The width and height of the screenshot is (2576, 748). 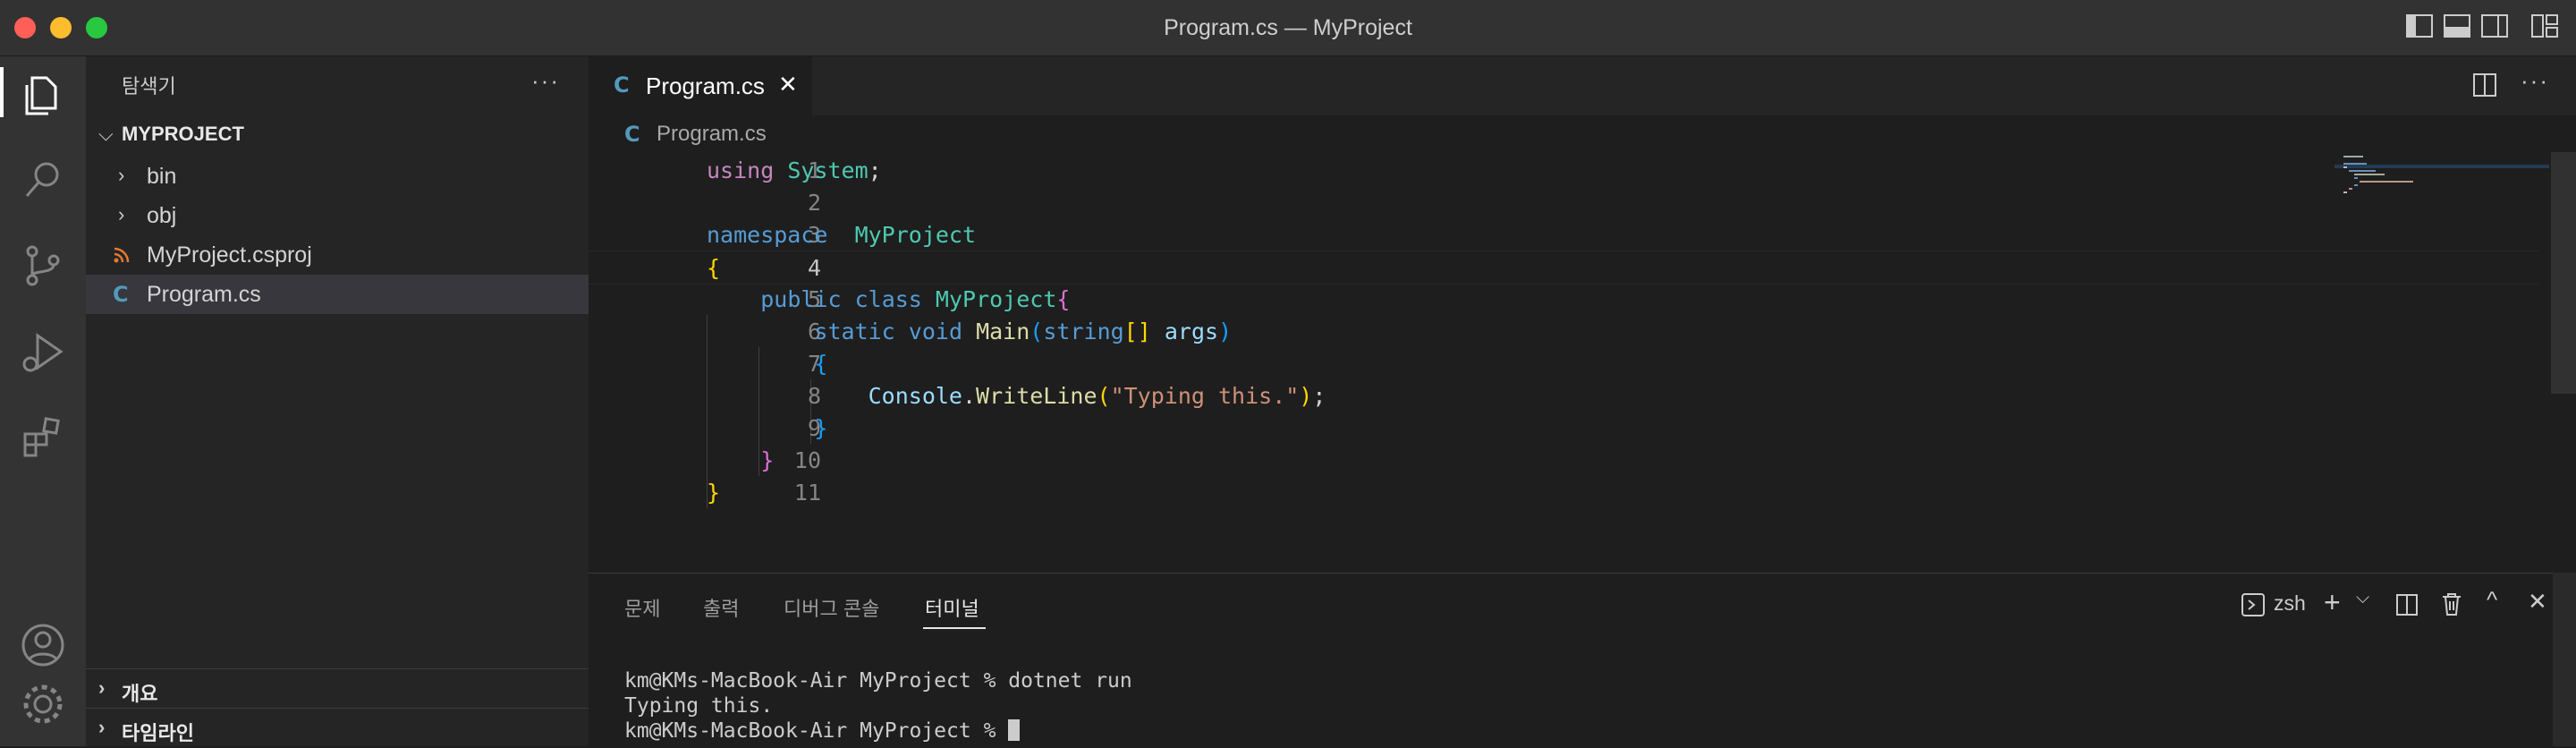 What do you see at coordinates (229, 255) in the screenshot?
I see `tree-item-label: MyProject.csproj` at bounding box center [229, 255].